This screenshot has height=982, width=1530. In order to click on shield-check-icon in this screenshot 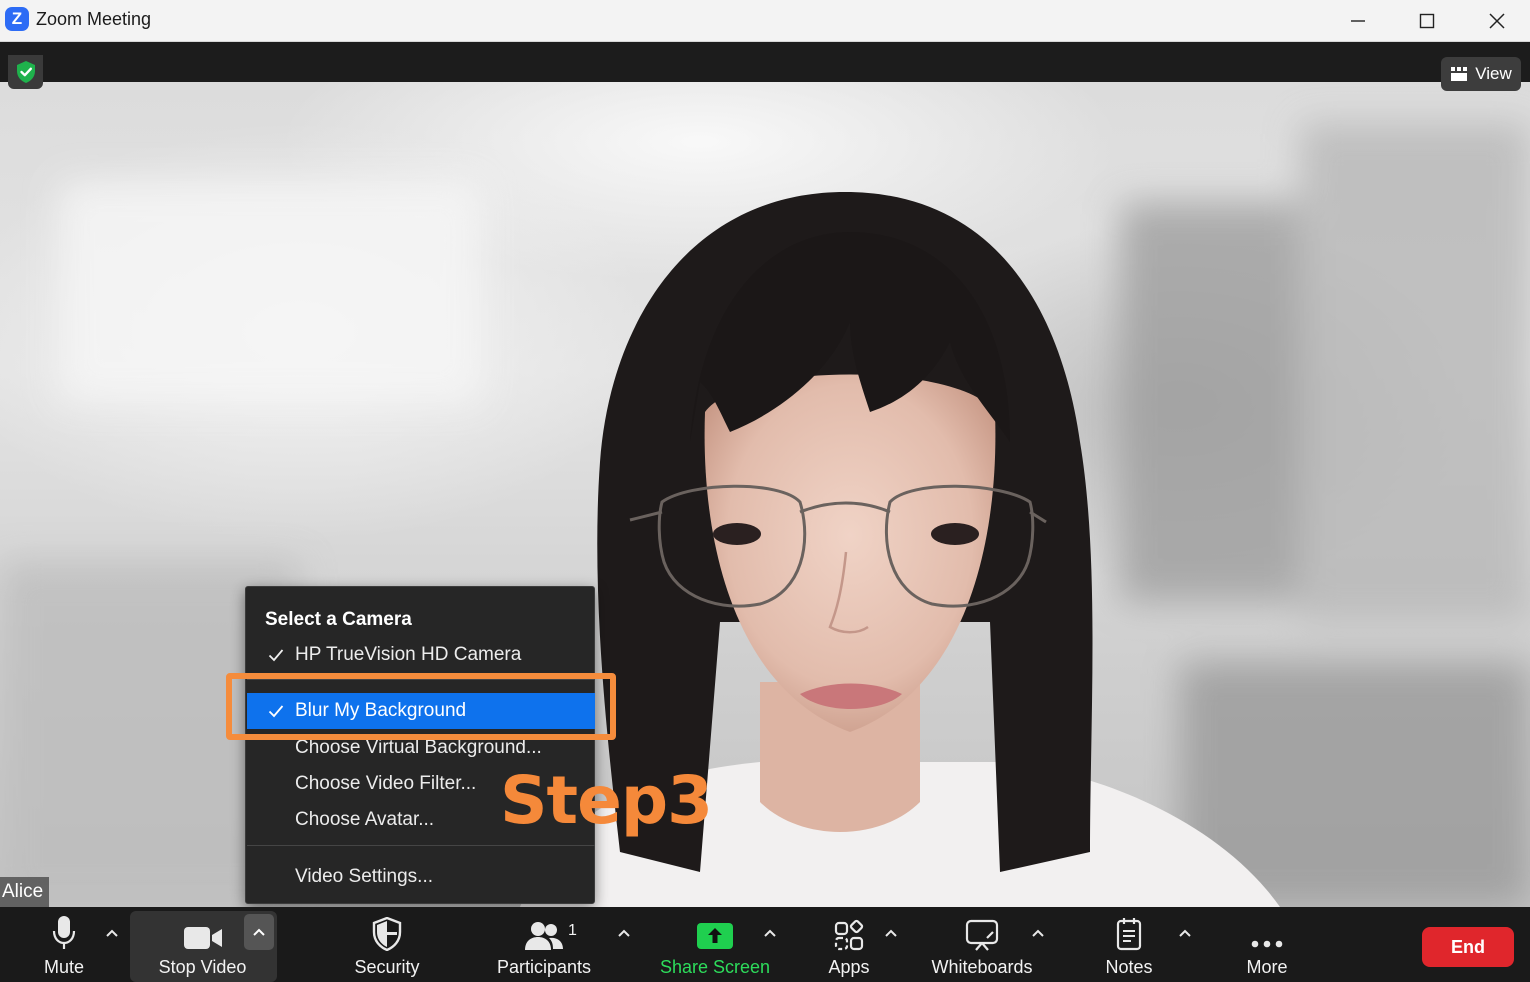, I will do `click(25, 72)`.